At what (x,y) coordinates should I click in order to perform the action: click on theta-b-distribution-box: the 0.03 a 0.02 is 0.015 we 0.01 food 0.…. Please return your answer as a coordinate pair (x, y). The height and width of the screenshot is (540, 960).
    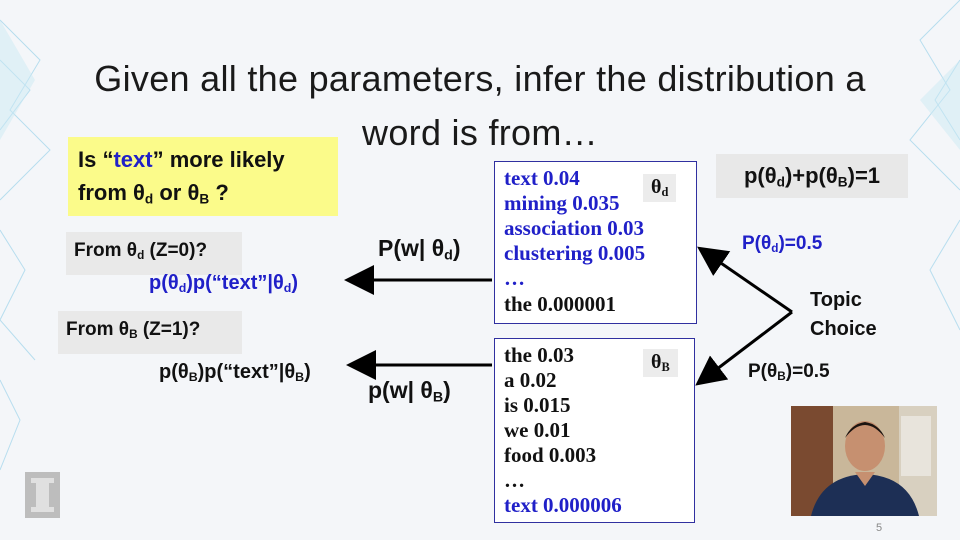
    Looking at the image, I should click on (594, 430).